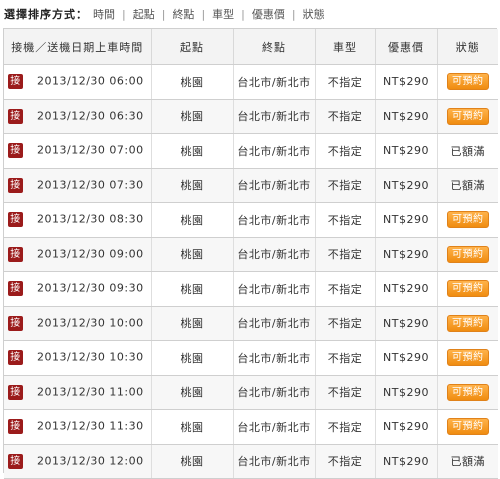 Image resolution: width=500 pixels, height=479 pixels. I want to click on cell-datetime: 接 2013/12/30 10:00, so click(78, 323).